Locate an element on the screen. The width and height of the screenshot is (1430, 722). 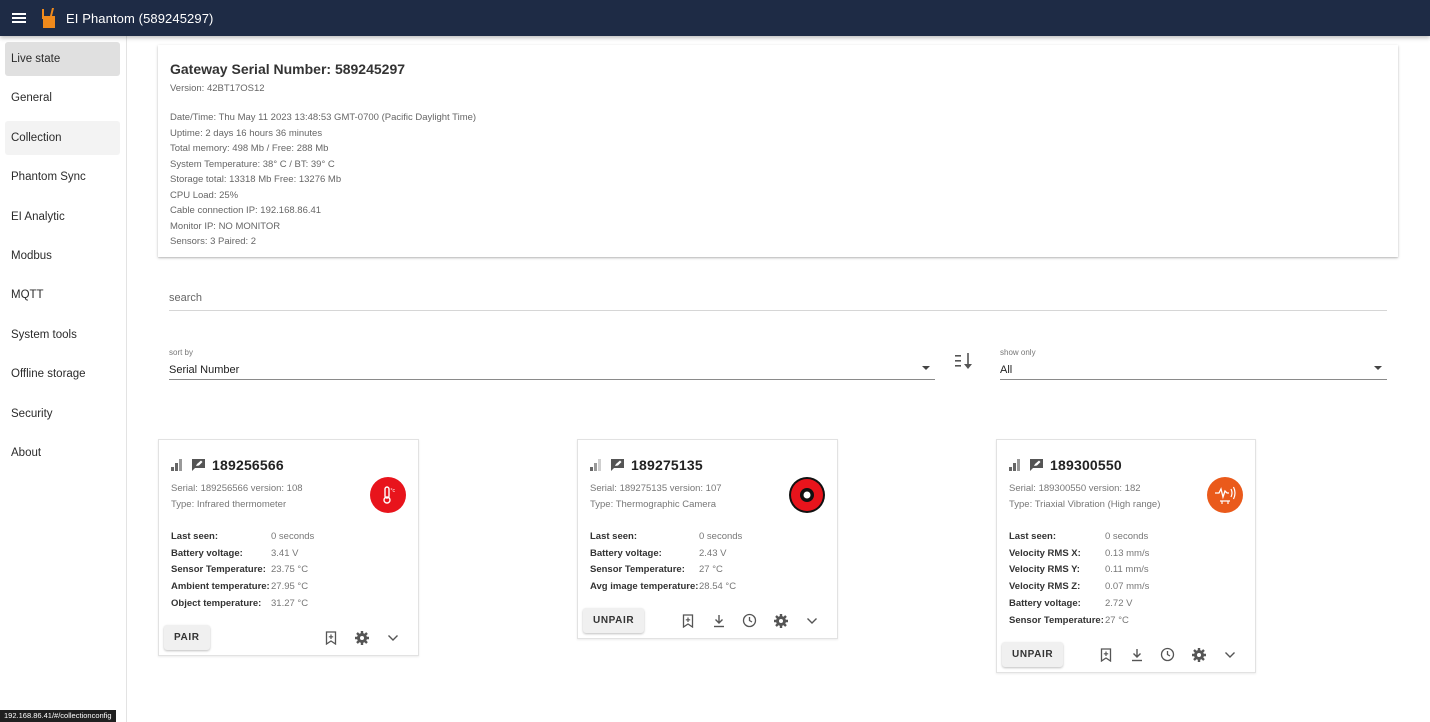
sort-direction-button is located at coordinates (964, 361).